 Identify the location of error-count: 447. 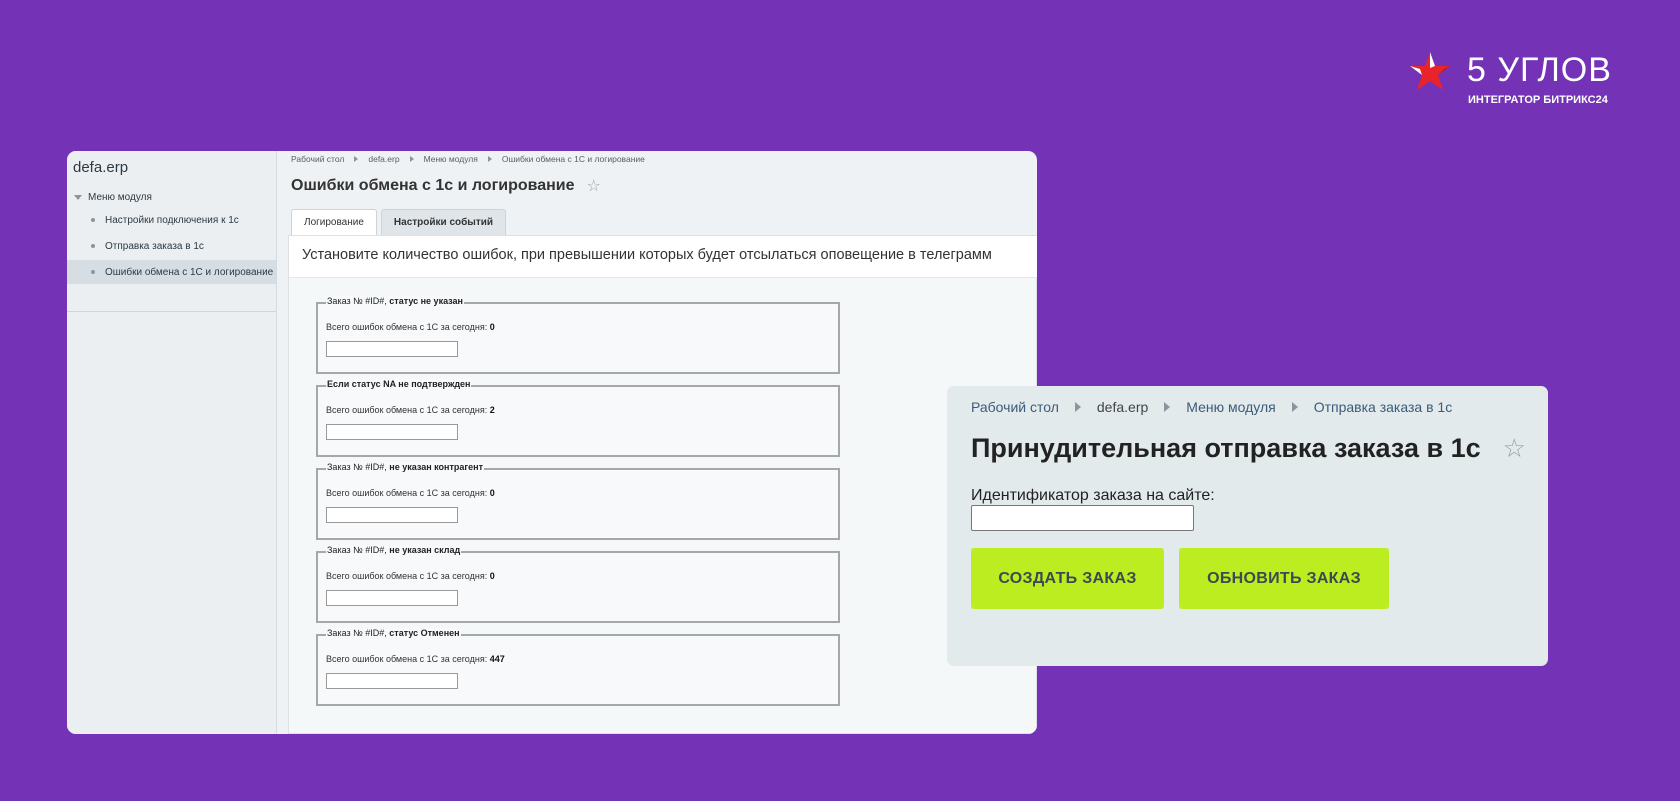
(497, 659).